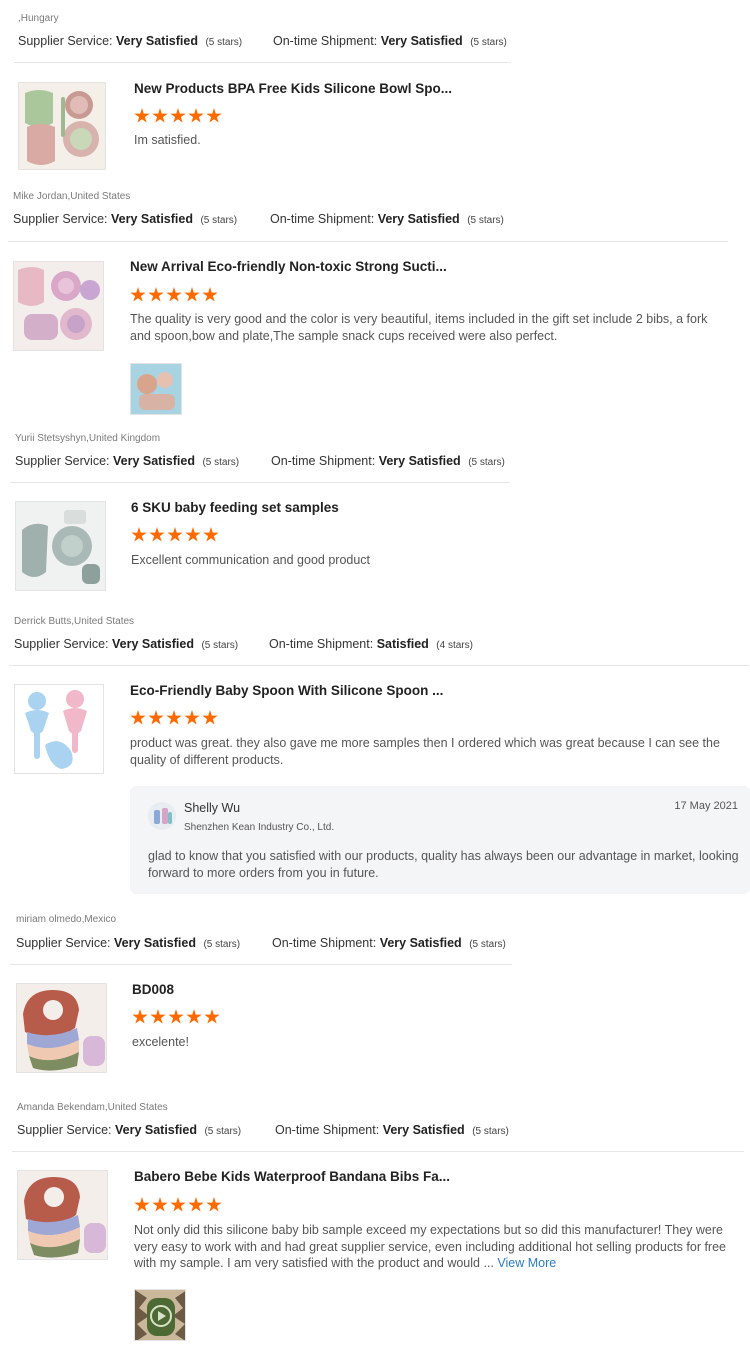 The image size is (750, 1355). Describe the element at coordinates (167, 140) in the screenshot. I see `review-text: Im satisfied.` at that location.